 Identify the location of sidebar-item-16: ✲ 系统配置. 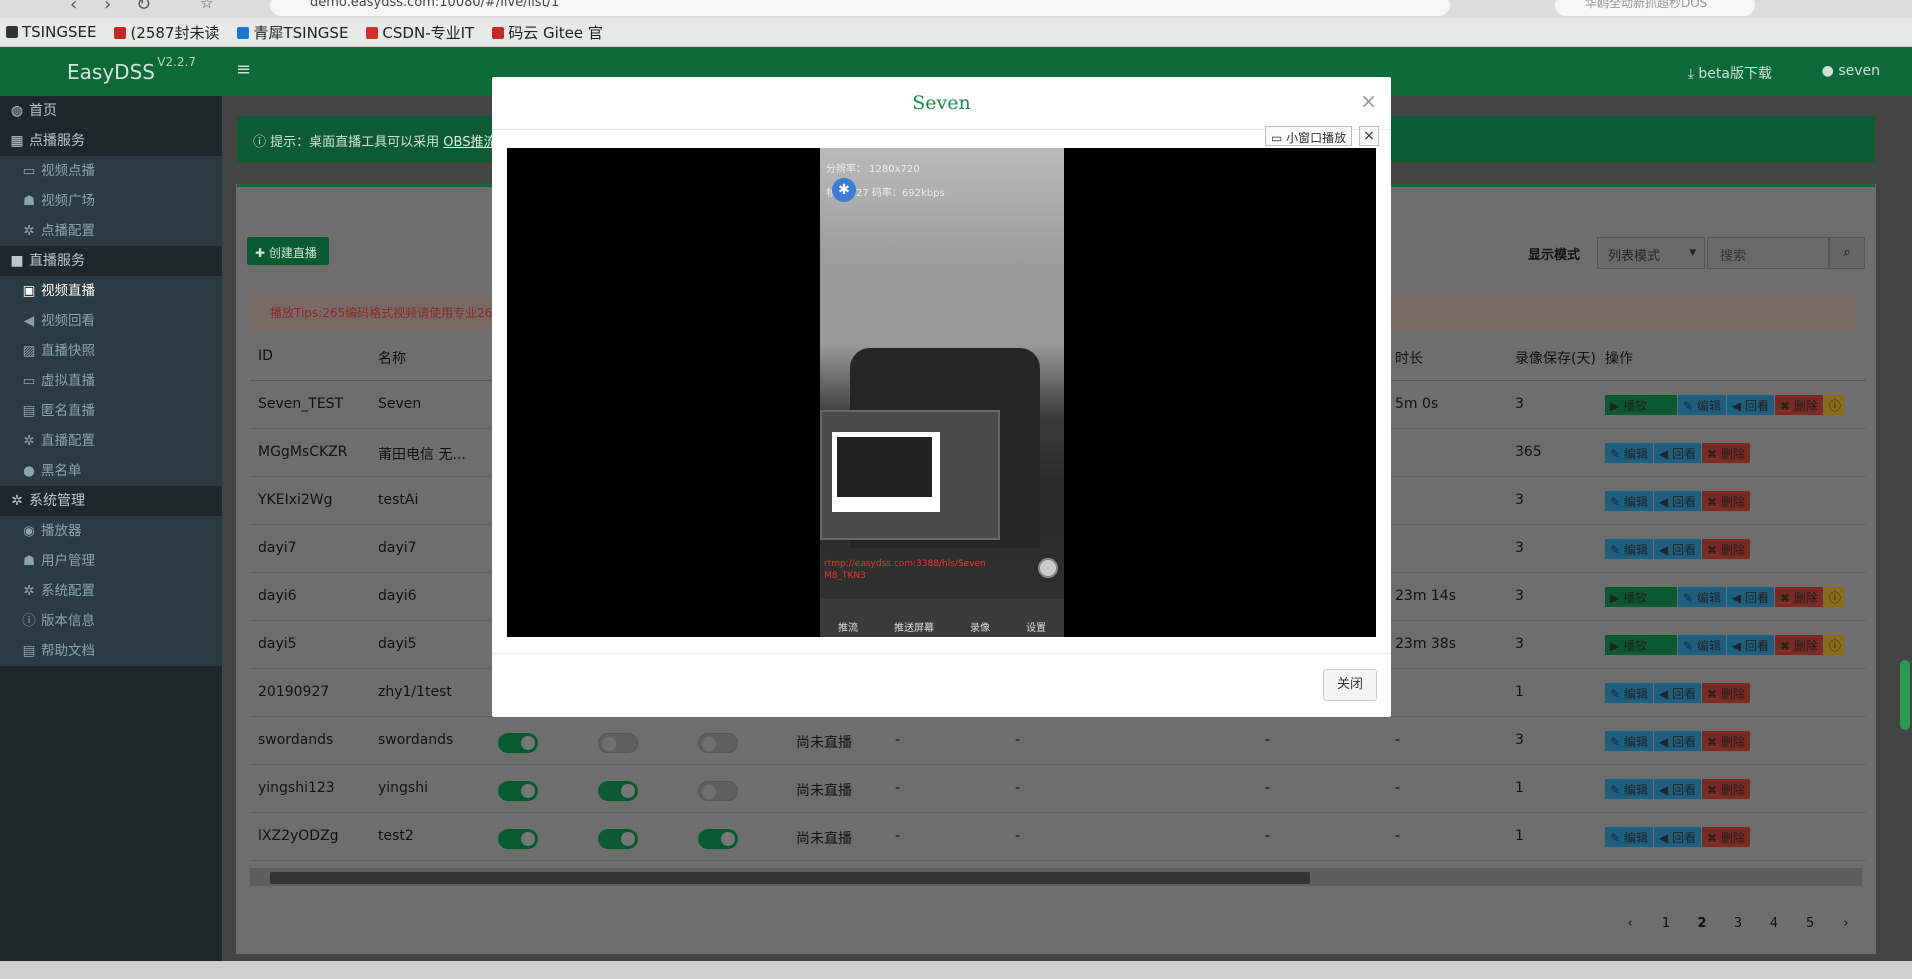
(111, 591).